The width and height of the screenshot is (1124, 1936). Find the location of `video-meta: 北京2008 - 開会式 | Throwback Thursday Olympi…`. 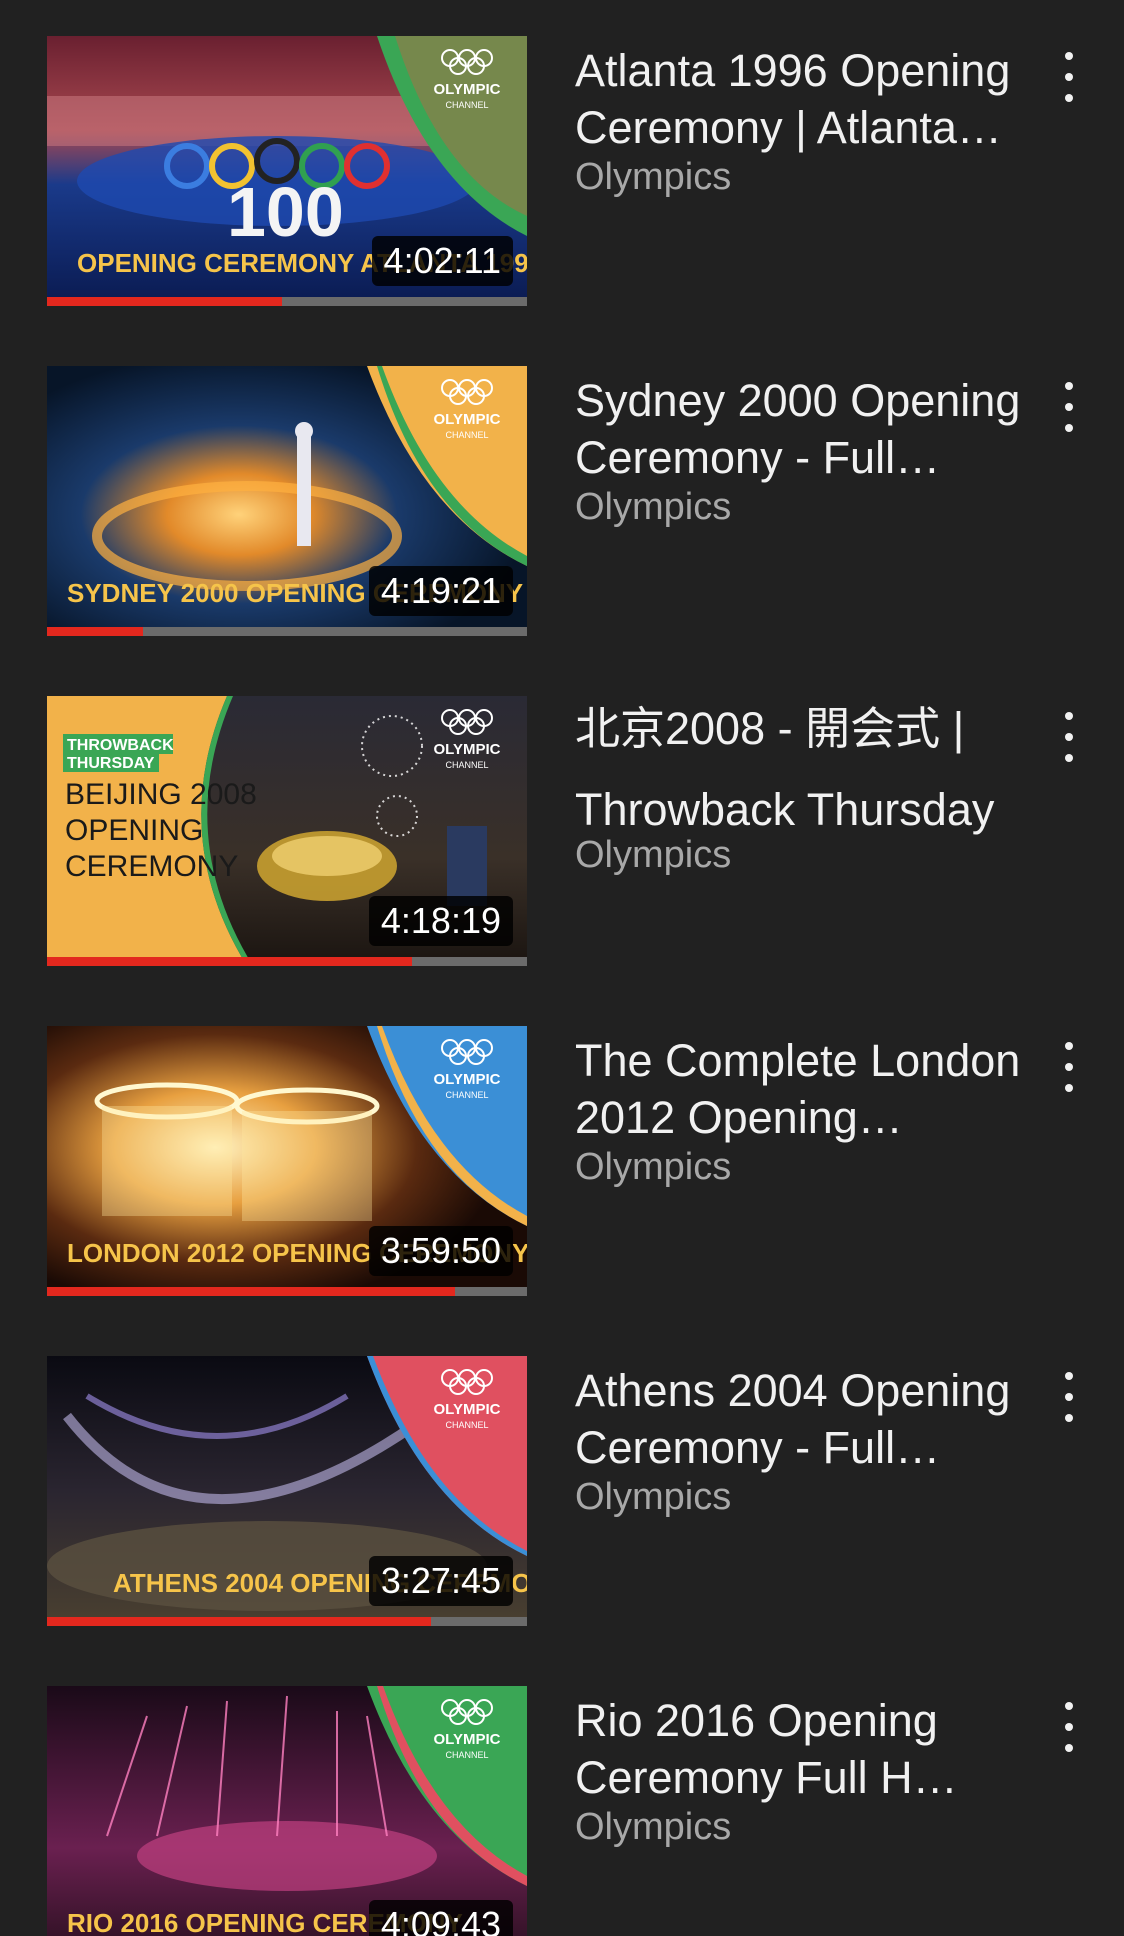

video-meta: 北京2008 - 開会式 | Throwback Thursday Olympi… is located at coordinates (815, 787).